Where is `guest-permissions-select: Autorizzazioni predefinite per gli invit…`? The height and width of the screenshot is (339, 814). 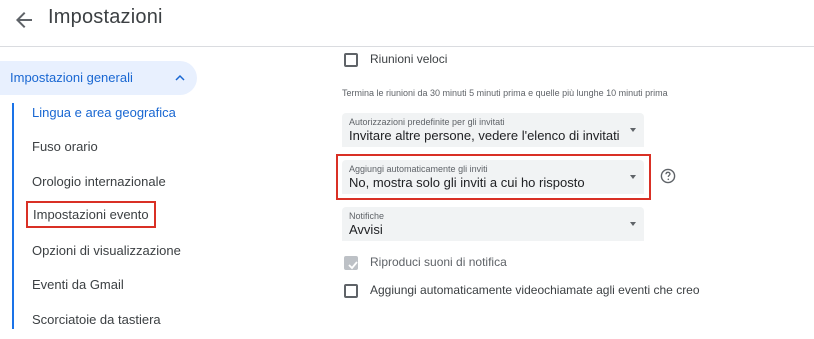
guest-permissions-select: Autorizzazioni predefinite per gli invit… is located at coordinates (493, 130).